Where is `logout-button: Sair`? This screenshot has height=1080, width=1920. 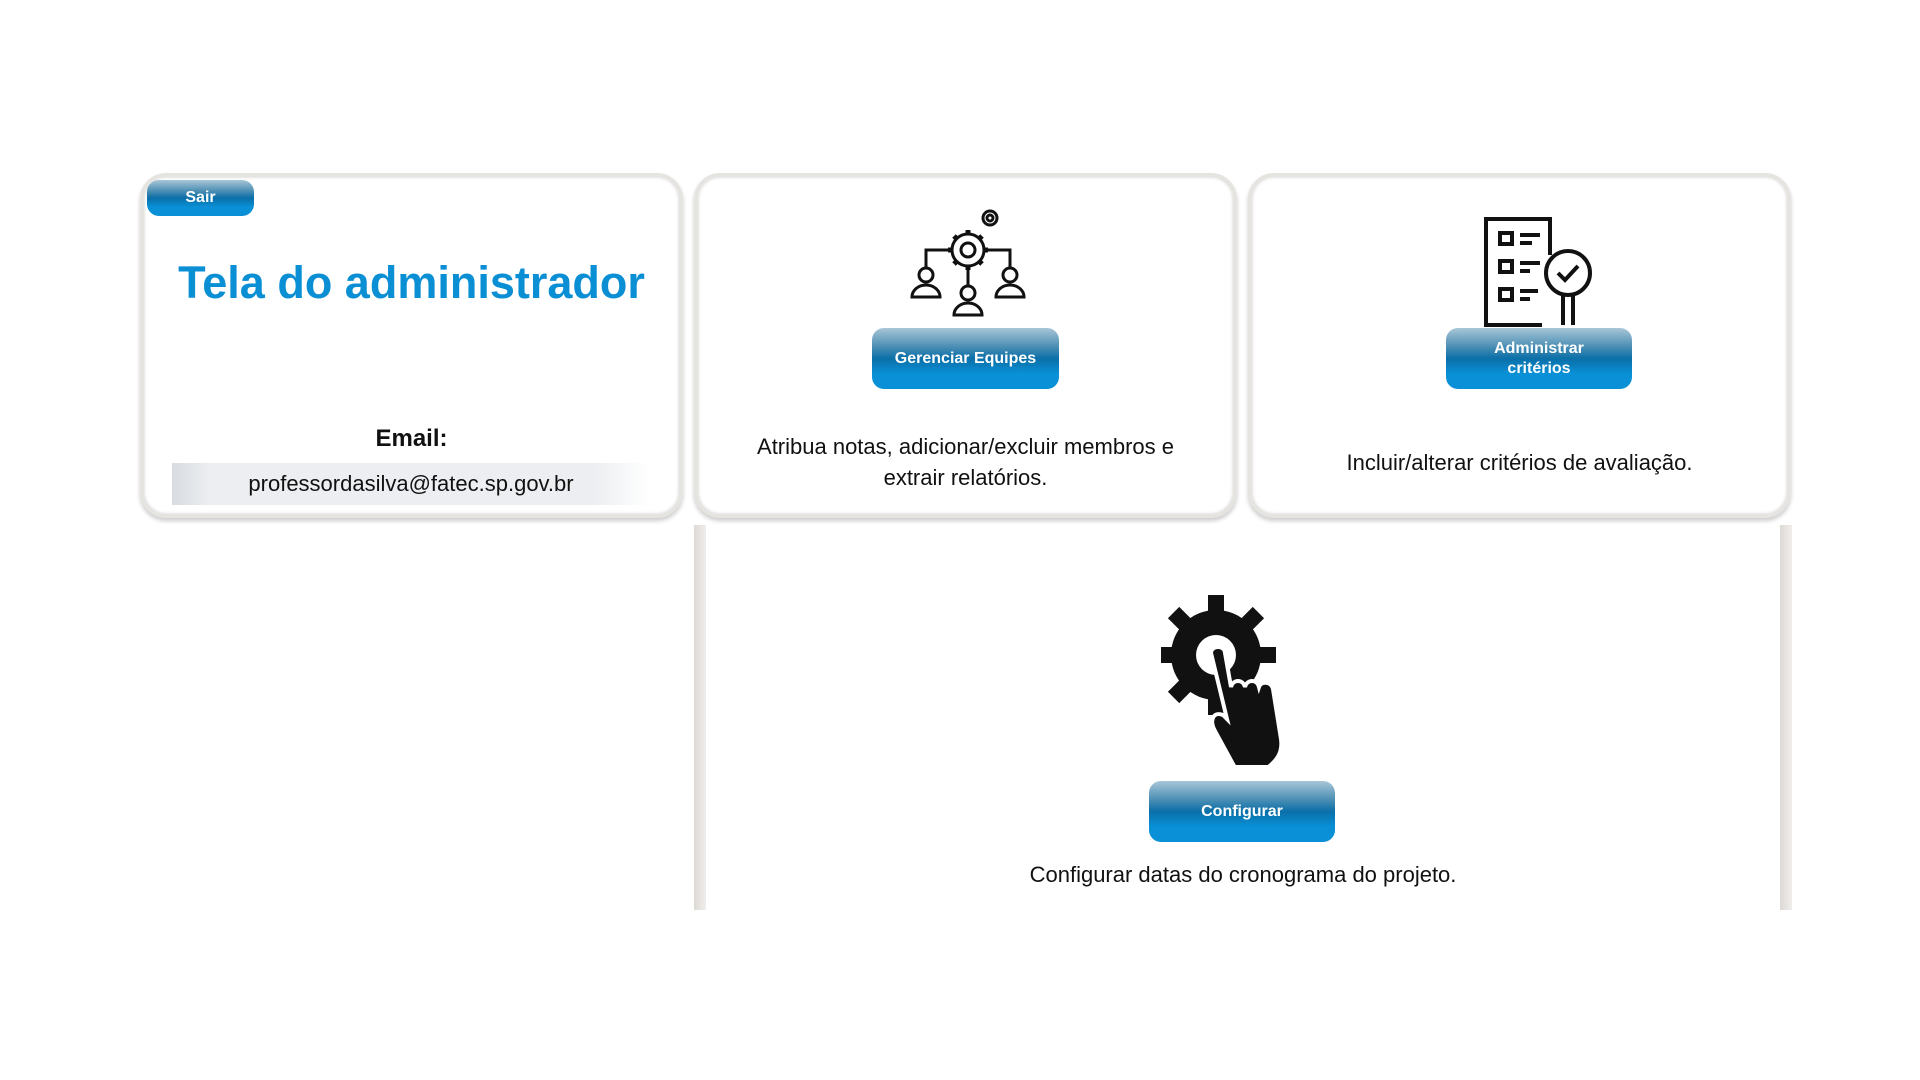 logout-button: Sair is located at coordinates (200, 198).